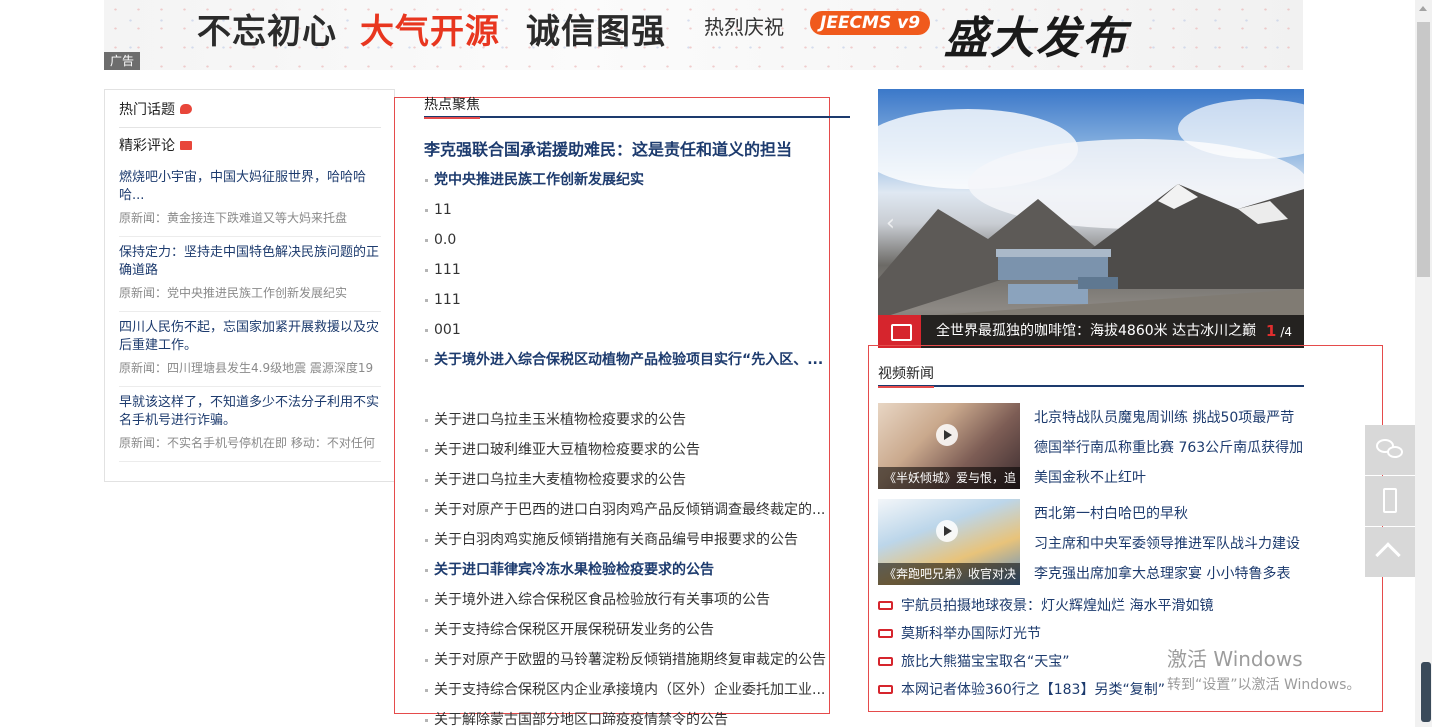  I want to click on slider-current: 1, so click(1271, 331).